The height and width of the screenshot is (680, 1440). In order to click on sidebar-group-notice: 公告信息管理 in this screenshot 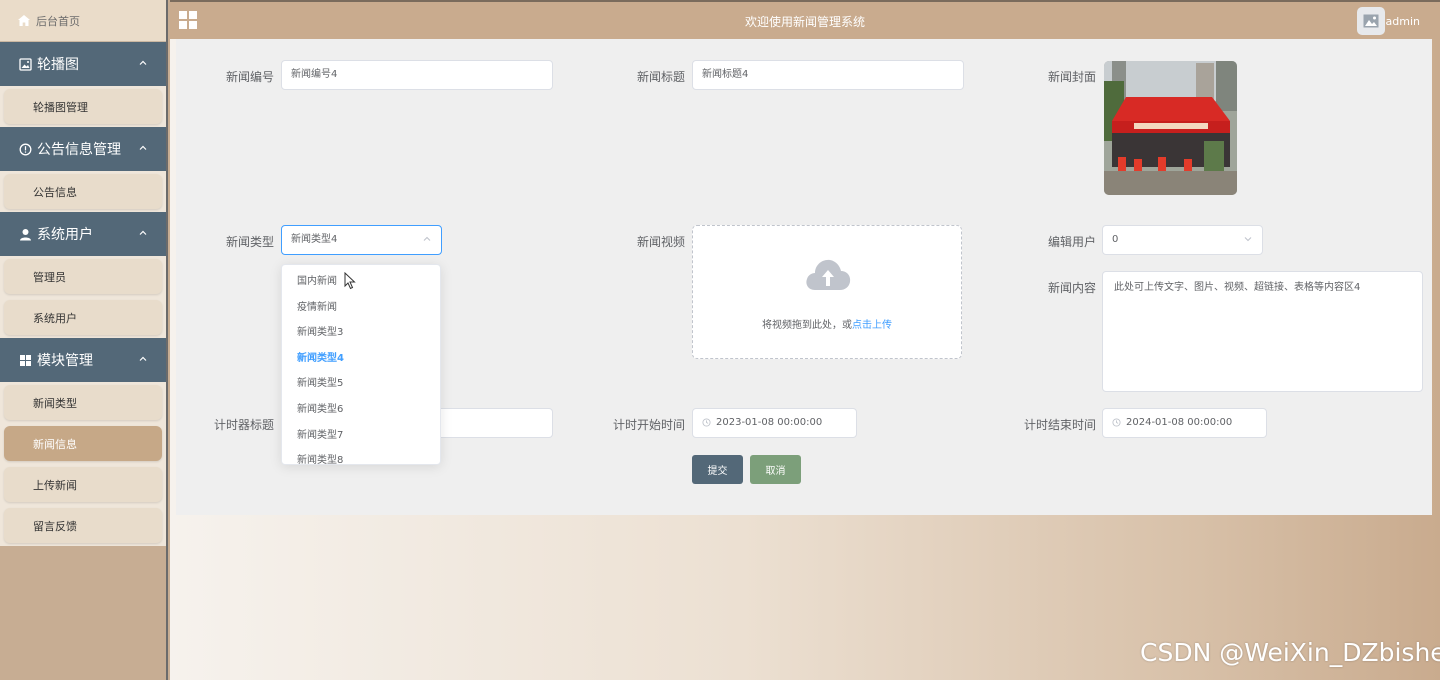, I will do `click(83, 149)`.